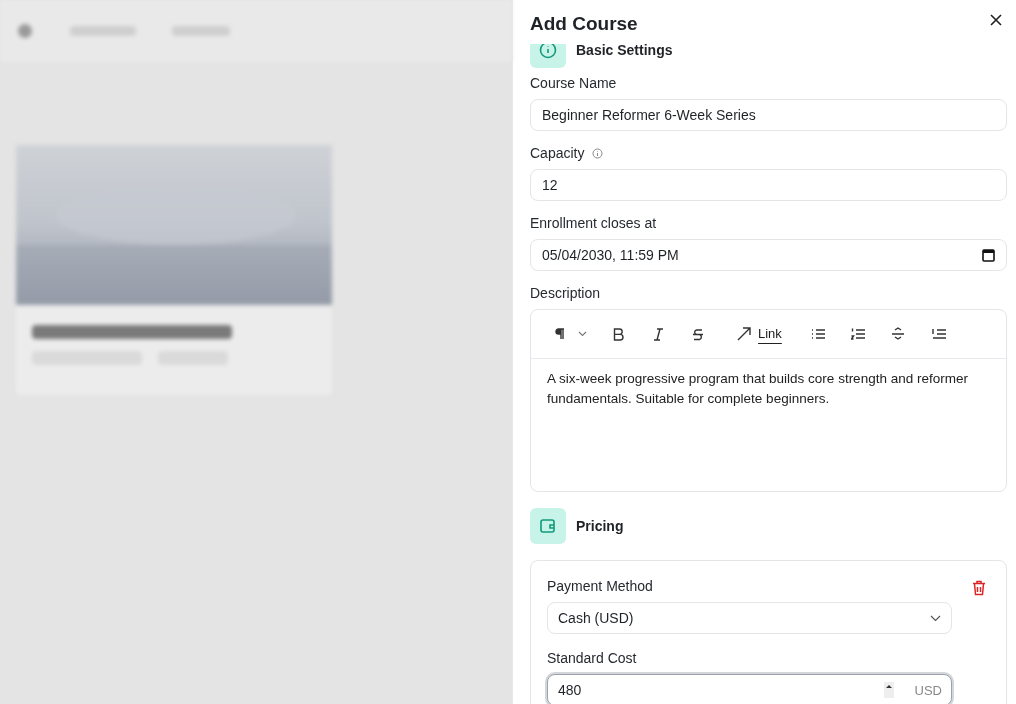  What do you see at coordinates (988, 255) in the screenshot?
I see `calendar-icon` at bounding box center [988, 255].